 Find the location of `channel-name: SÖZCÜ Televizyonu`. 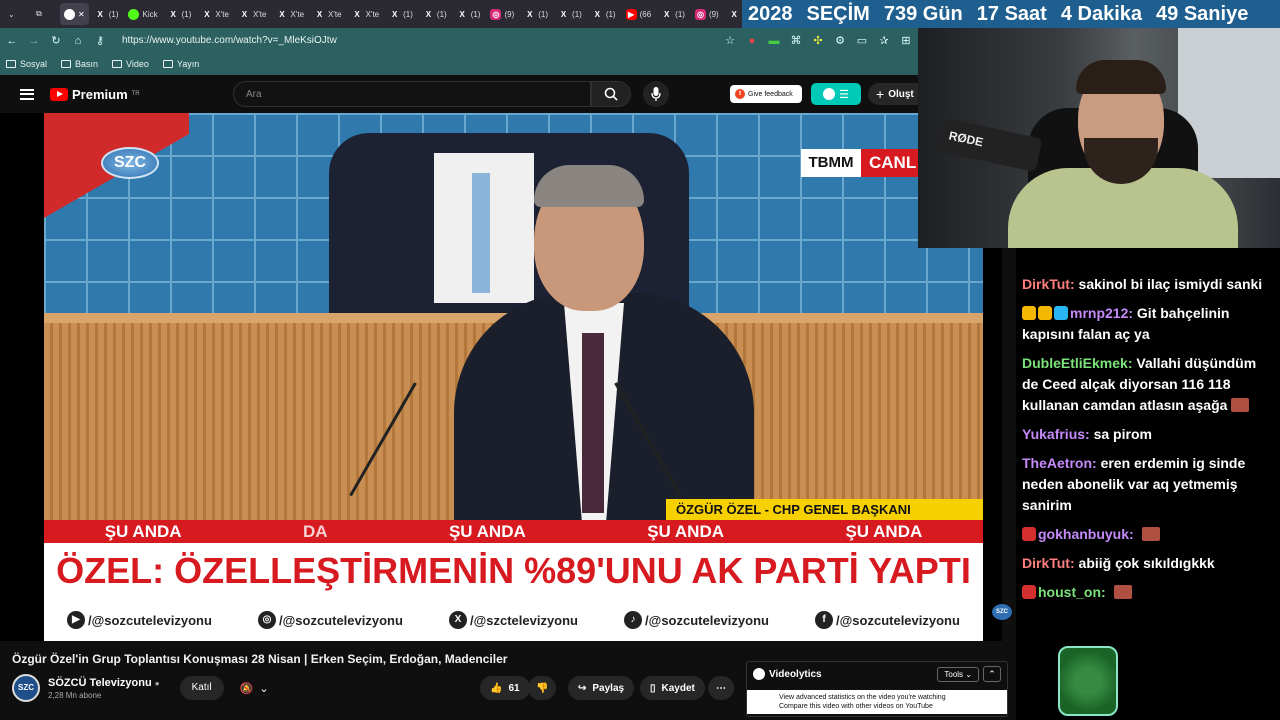

channel-name: SÖZCÜ Televizyonu is located at coordinates (100, 683).